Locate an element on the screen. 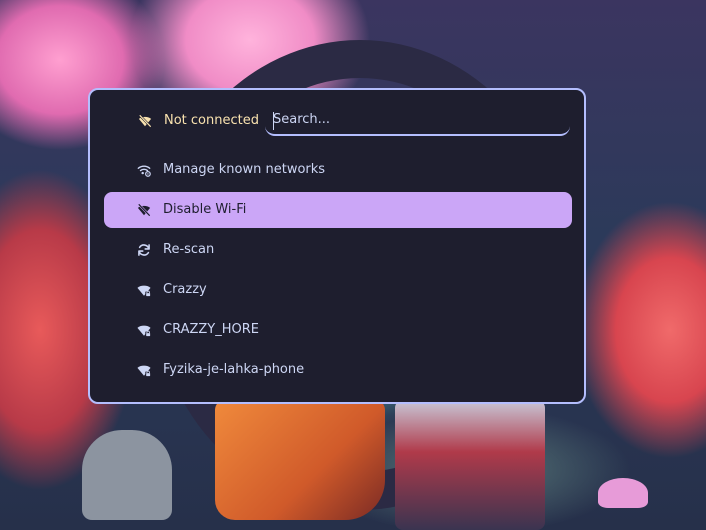  menu-item-network-crazzy-hore: CRAZZY_HORE is located at coordinates (338, 330).